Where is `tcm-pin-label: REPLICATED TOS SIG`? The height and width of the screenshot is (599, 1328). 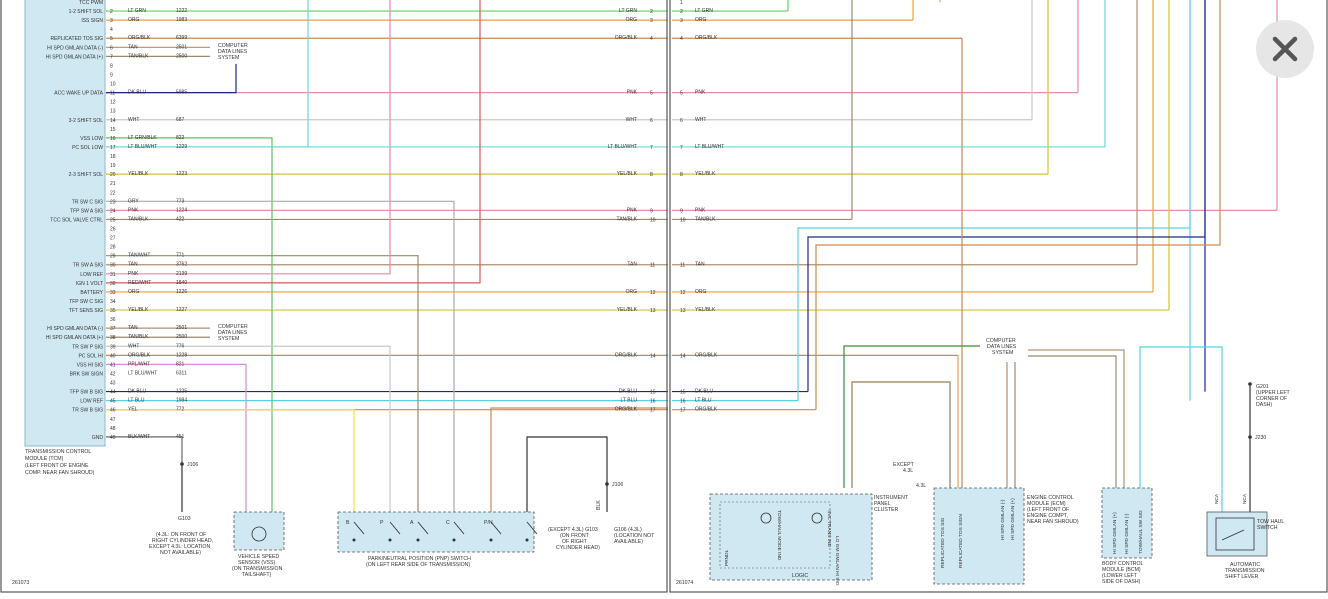
tcm-pin-label: REPLICATED TOS SIG is located at coordinates (76, 39).